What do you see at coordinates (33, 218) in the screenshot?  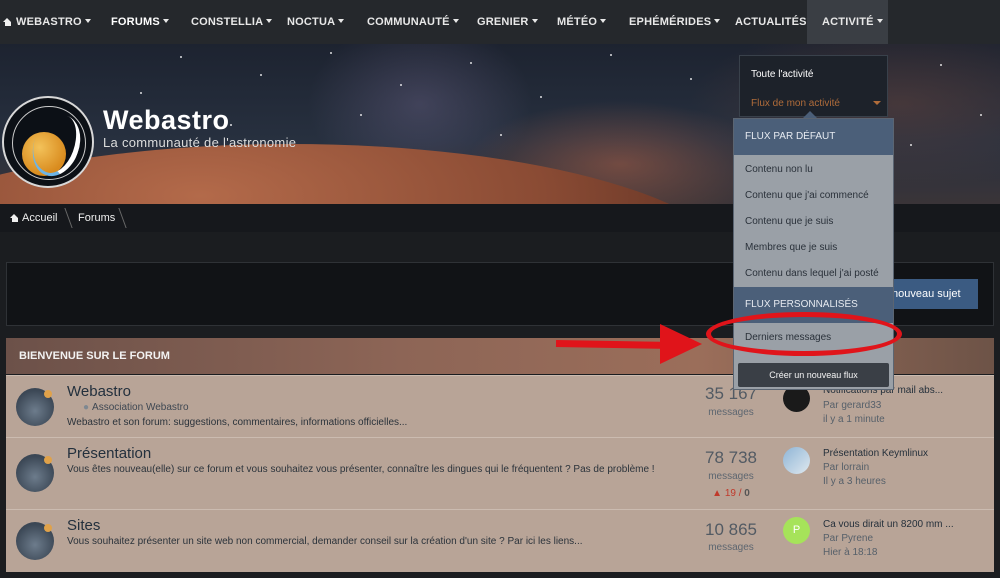 I see `breadcrumb-home: Accueil` at bounding box center [33, 218].